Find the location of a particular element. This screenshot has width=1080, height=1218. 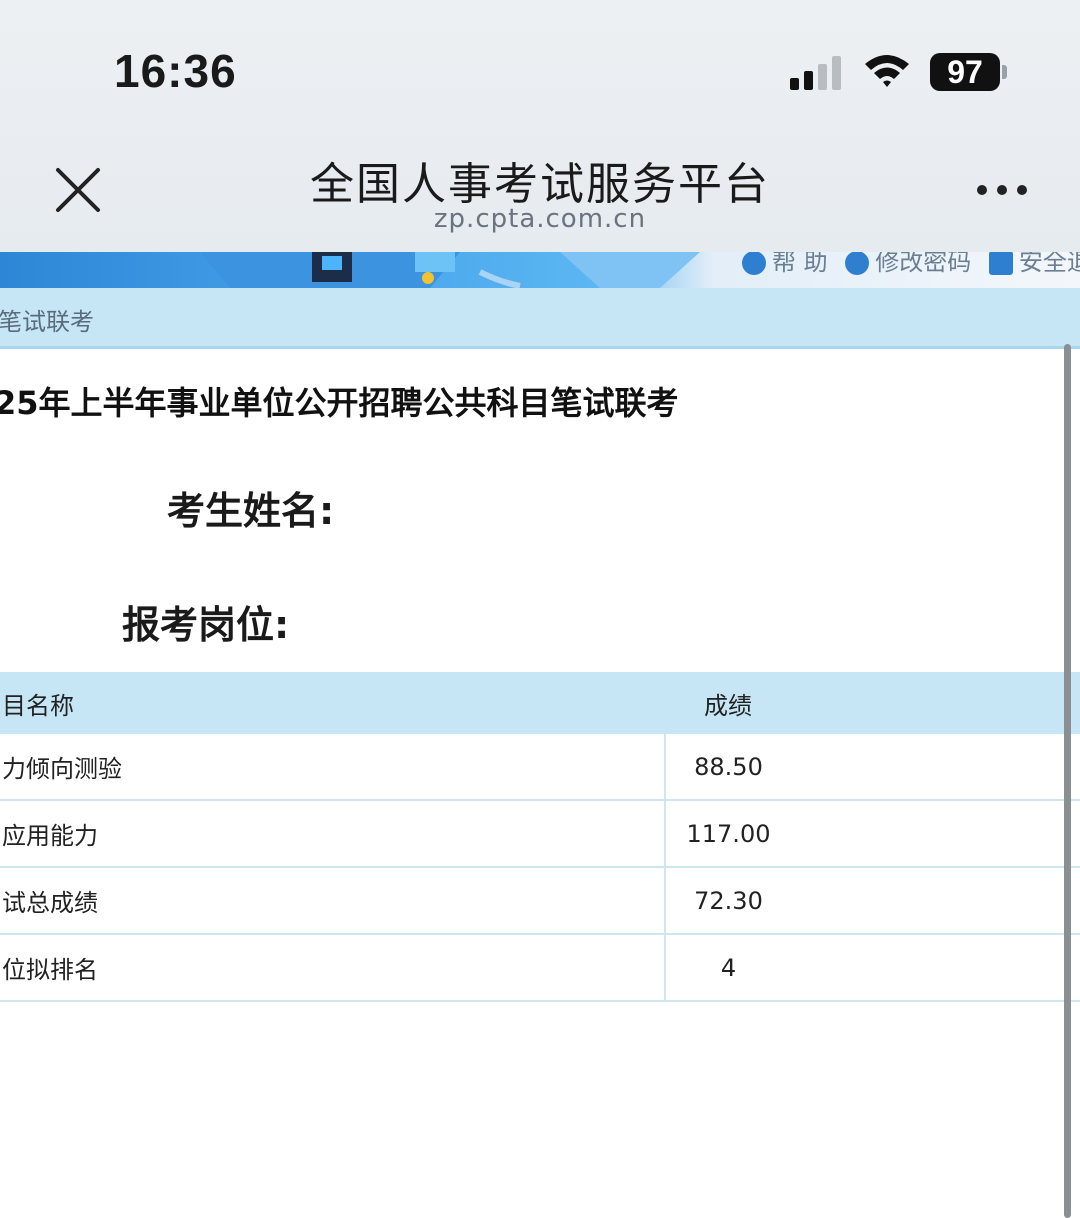

score-column-header: 成绩 is located at coordinates (872, 703).